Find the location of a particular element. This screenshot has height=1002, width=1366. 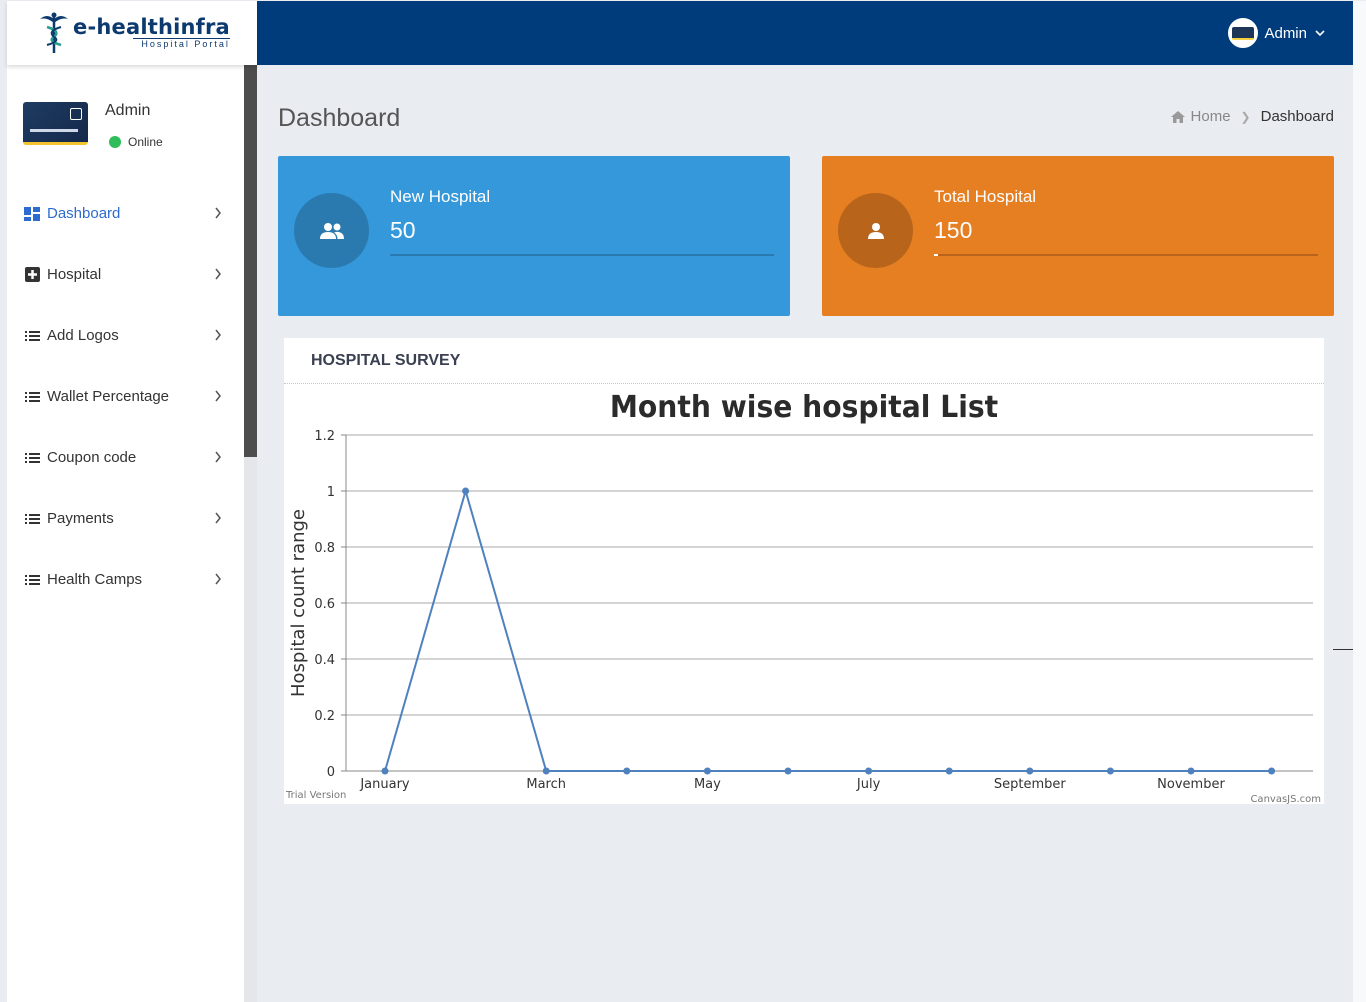

sidebar-item-coupon-code: Coupon code is located at coordinates (125, 457).